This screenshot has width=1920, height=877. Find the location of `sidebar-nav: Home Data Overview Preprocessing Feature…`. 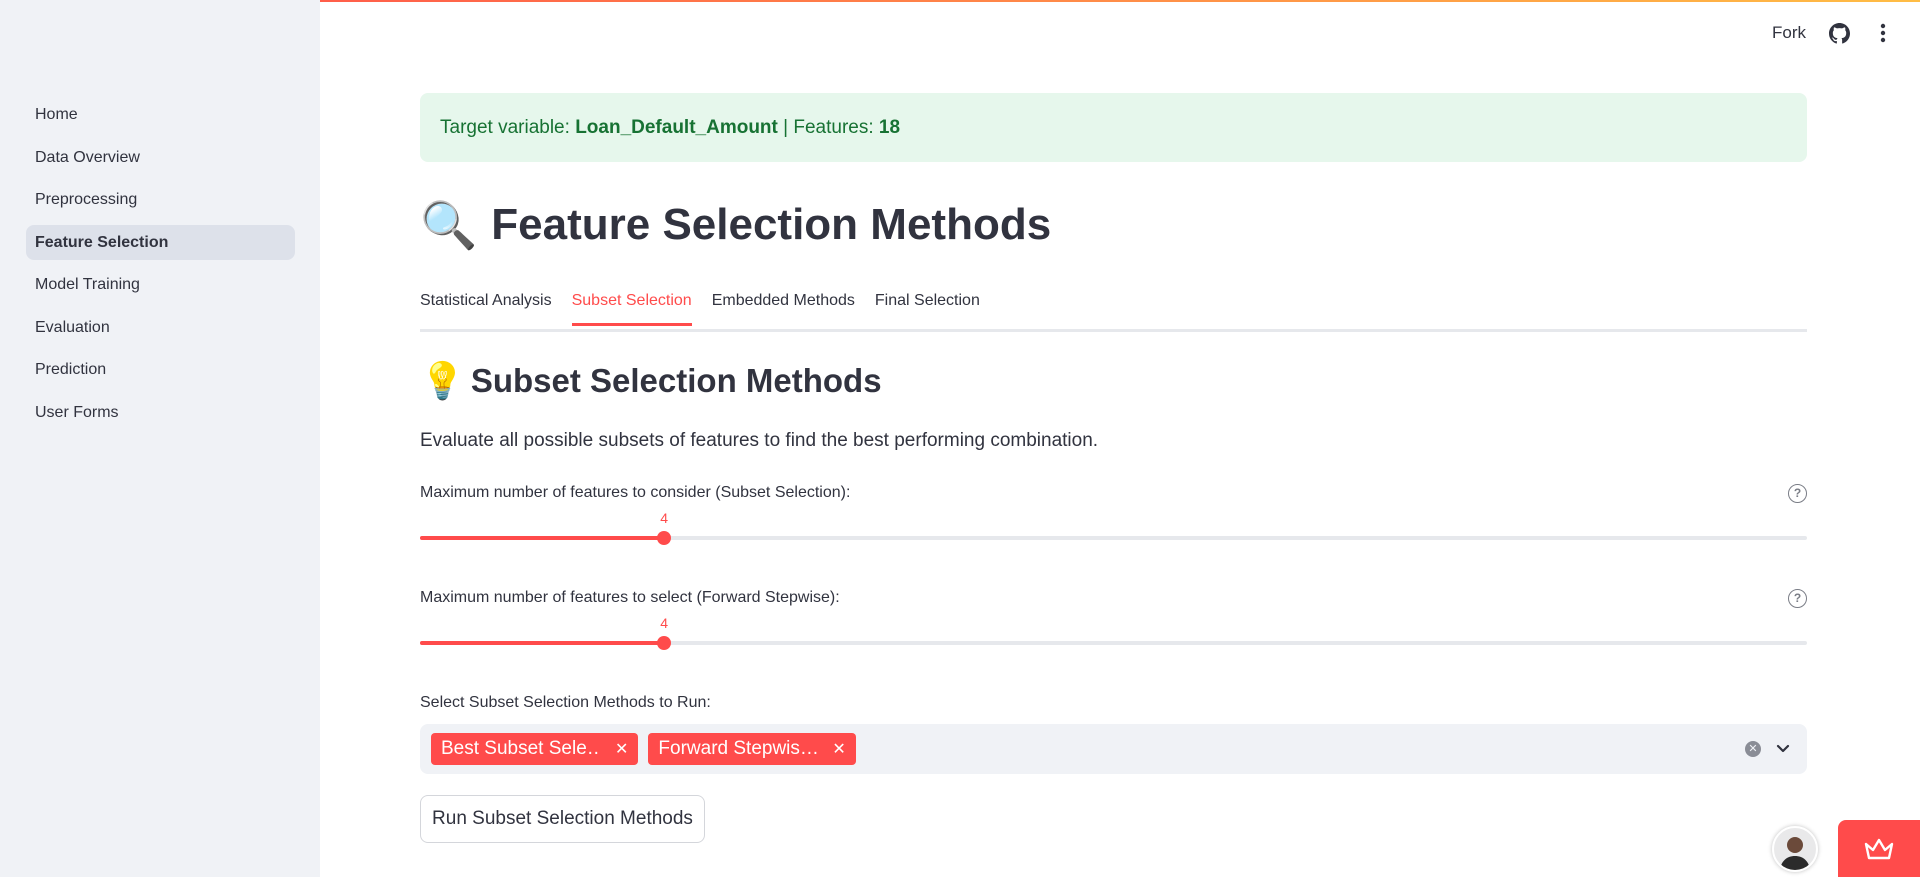

sidebar-nav: Home Data Overview Preprocessing Feature… is located at coordinates (160, 267).